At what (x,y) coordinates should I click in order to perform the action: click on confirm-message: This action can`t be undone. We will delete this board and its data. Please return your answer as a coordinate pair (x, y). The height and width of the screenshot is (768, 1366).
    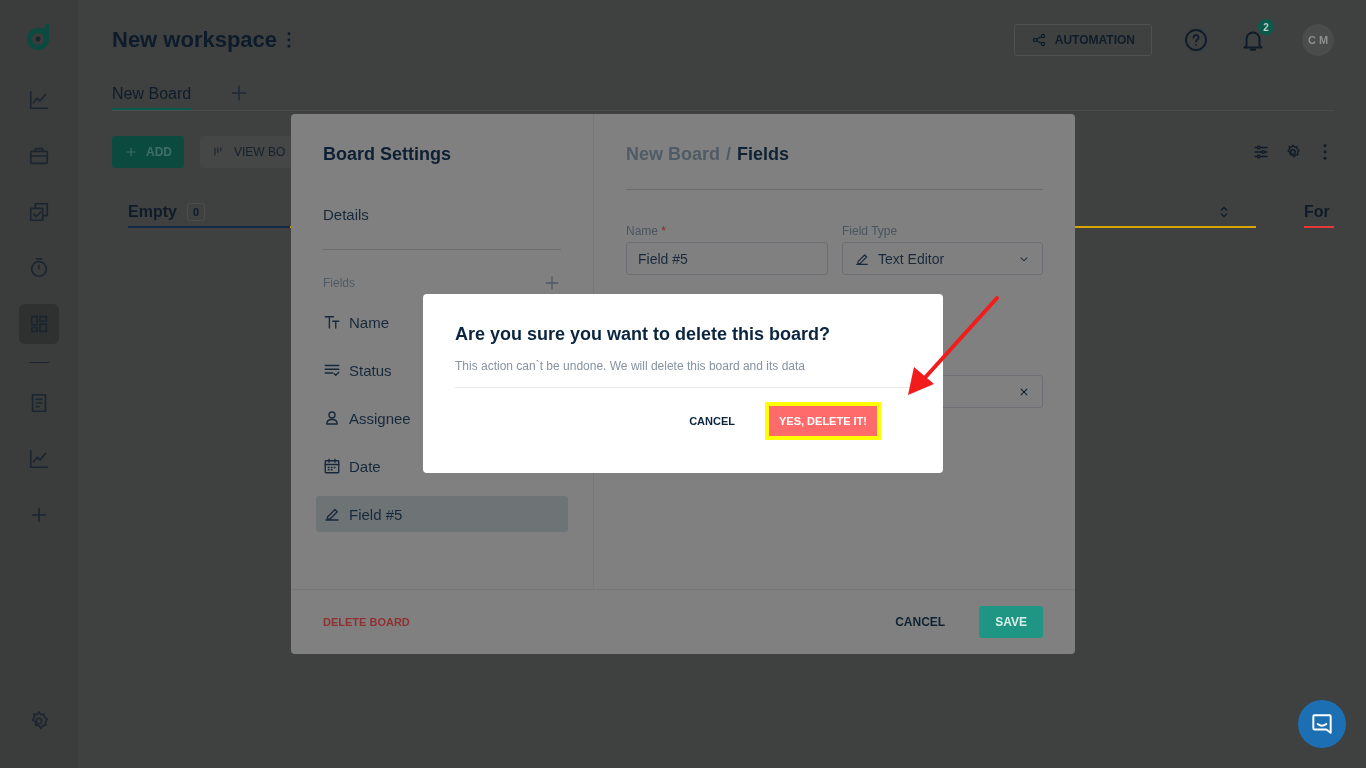
    Looking at the image, I should click on (683, 373).